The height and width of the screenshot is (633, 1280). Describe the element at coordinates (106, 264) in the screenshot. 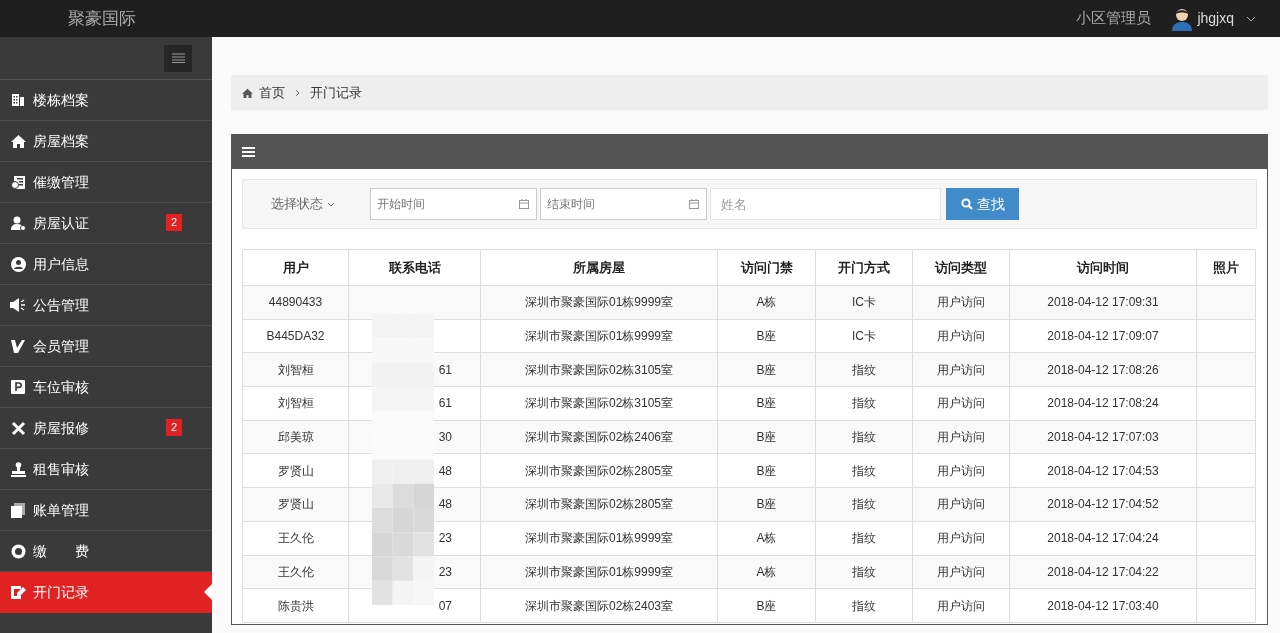

I see `sidebar-item: 用户信息` at that location.